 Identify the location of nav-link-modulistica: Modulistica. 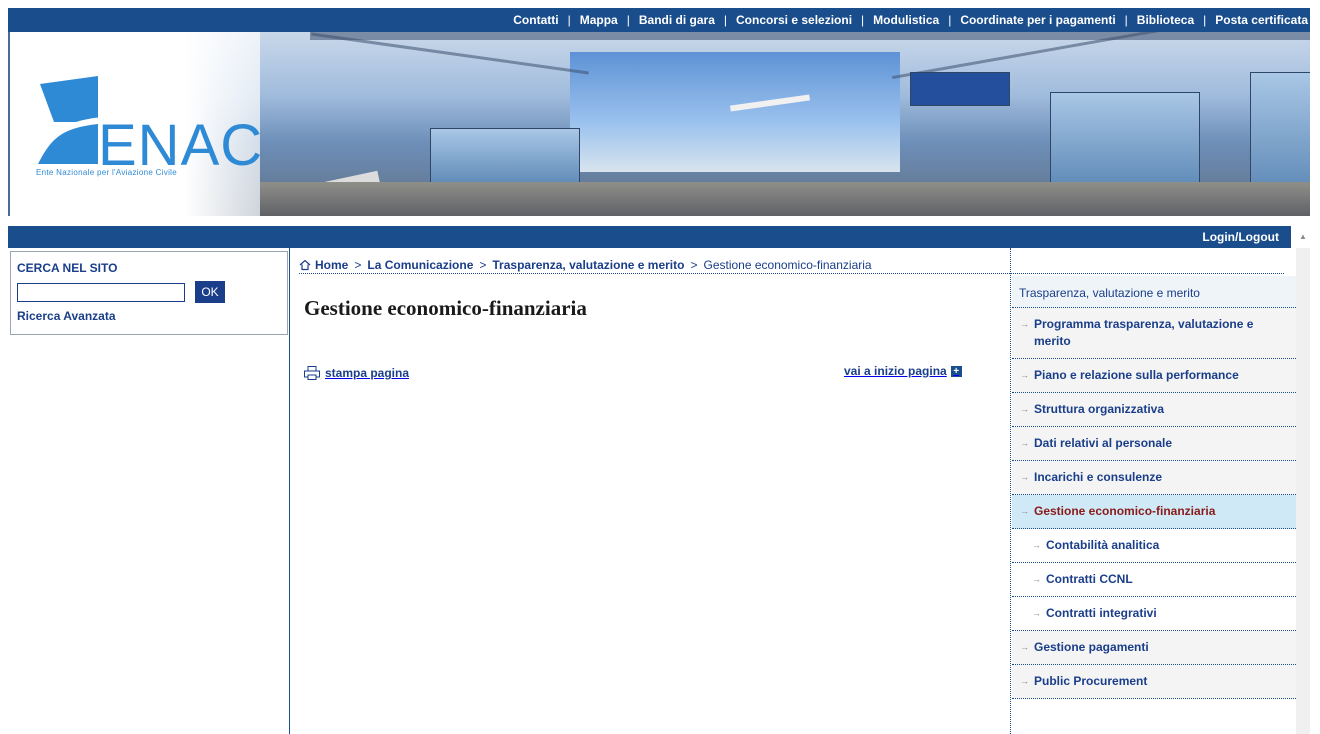
(906, 20).